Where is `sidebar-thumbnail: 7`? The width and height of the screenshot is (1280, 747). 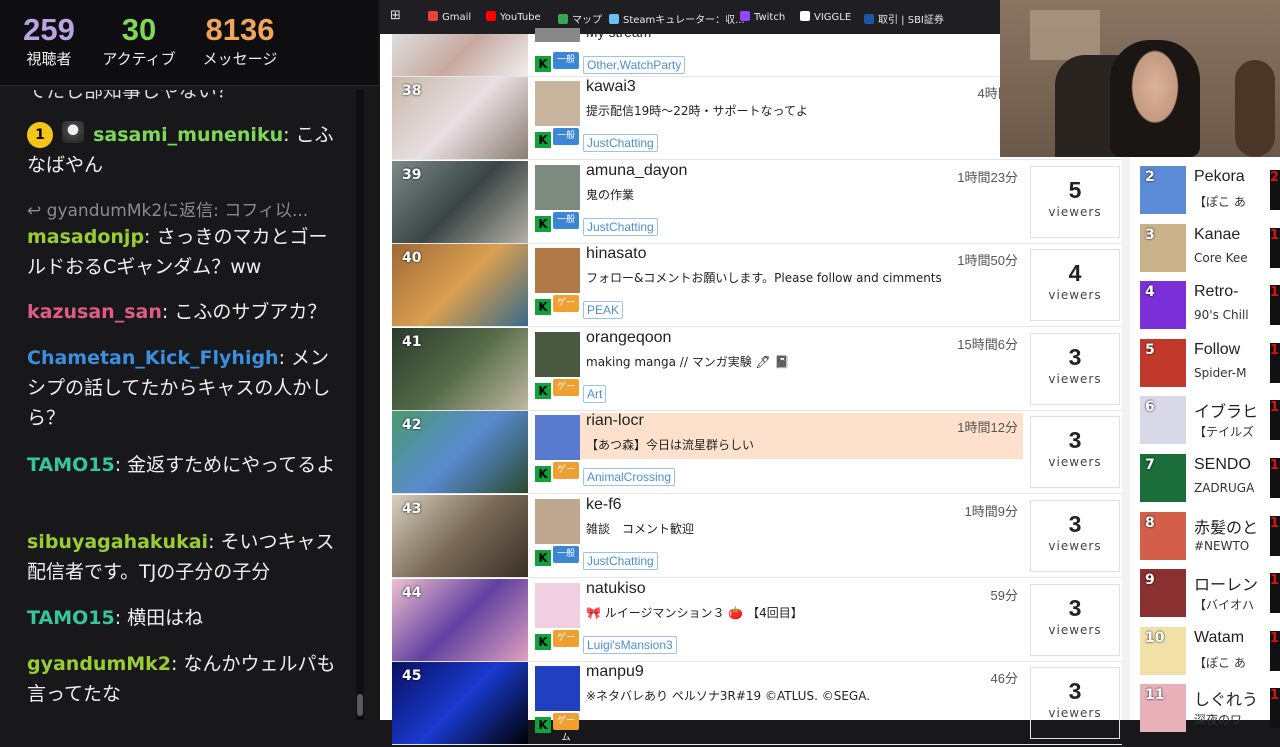 sidebar-thumbnail: 7 is located at coordinates (1163, 478).